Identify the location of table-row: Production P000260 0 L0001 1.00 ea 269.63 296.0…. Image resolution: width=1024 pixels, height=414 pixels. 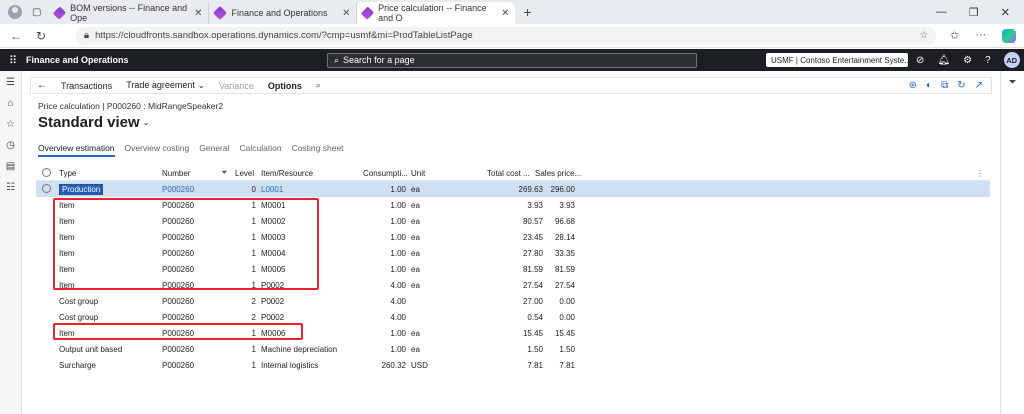
(513, 189).